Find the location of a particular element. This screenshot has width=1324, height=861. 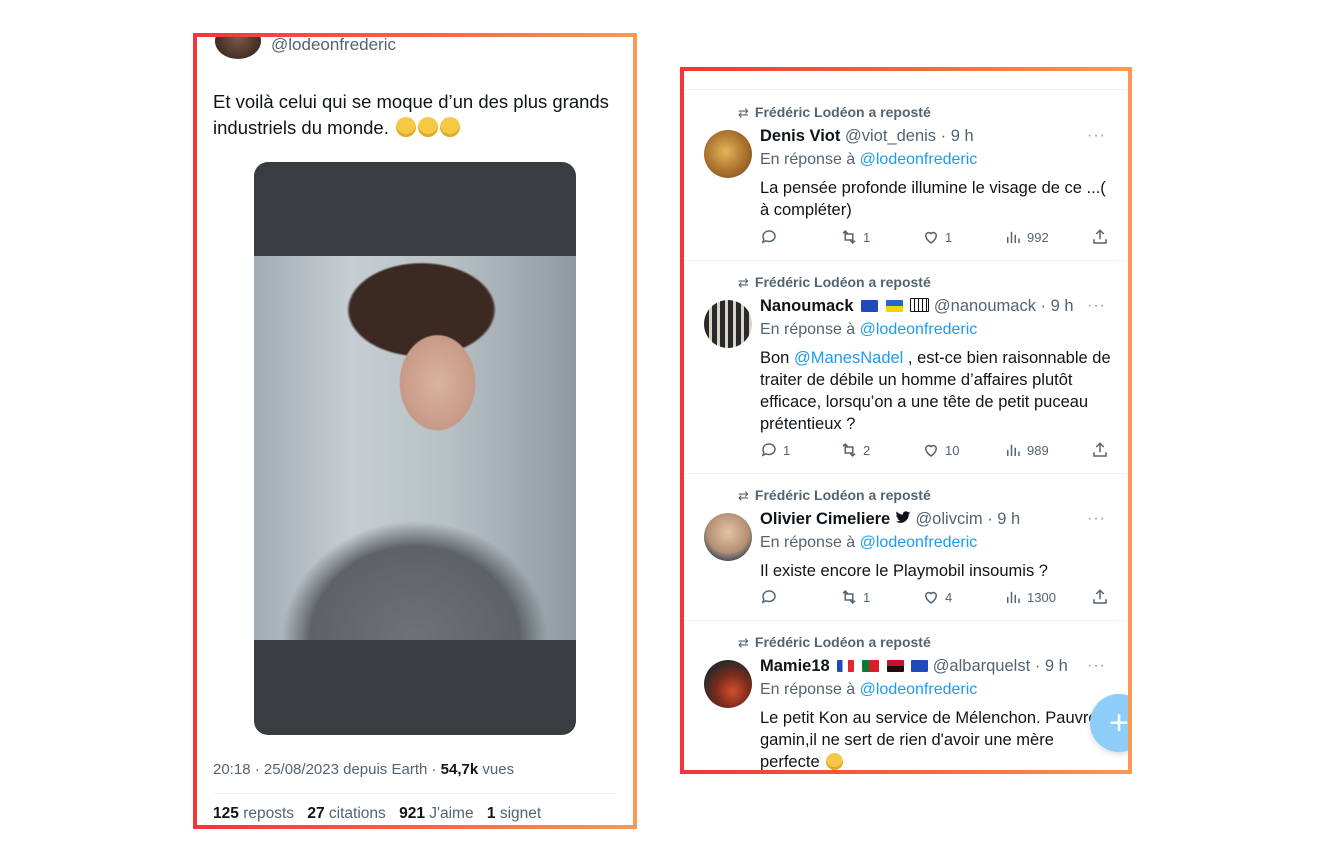

bookmarks-stat: 1 signet is located at coordinates (514, 813).